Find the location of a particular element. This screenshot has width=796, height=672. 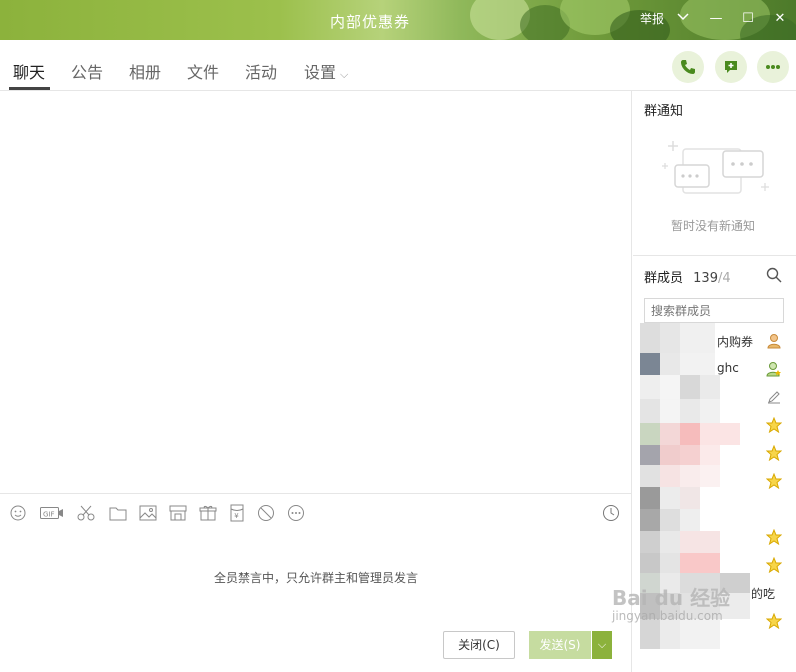

member-count: 139 is located at coordinates (705, 278).